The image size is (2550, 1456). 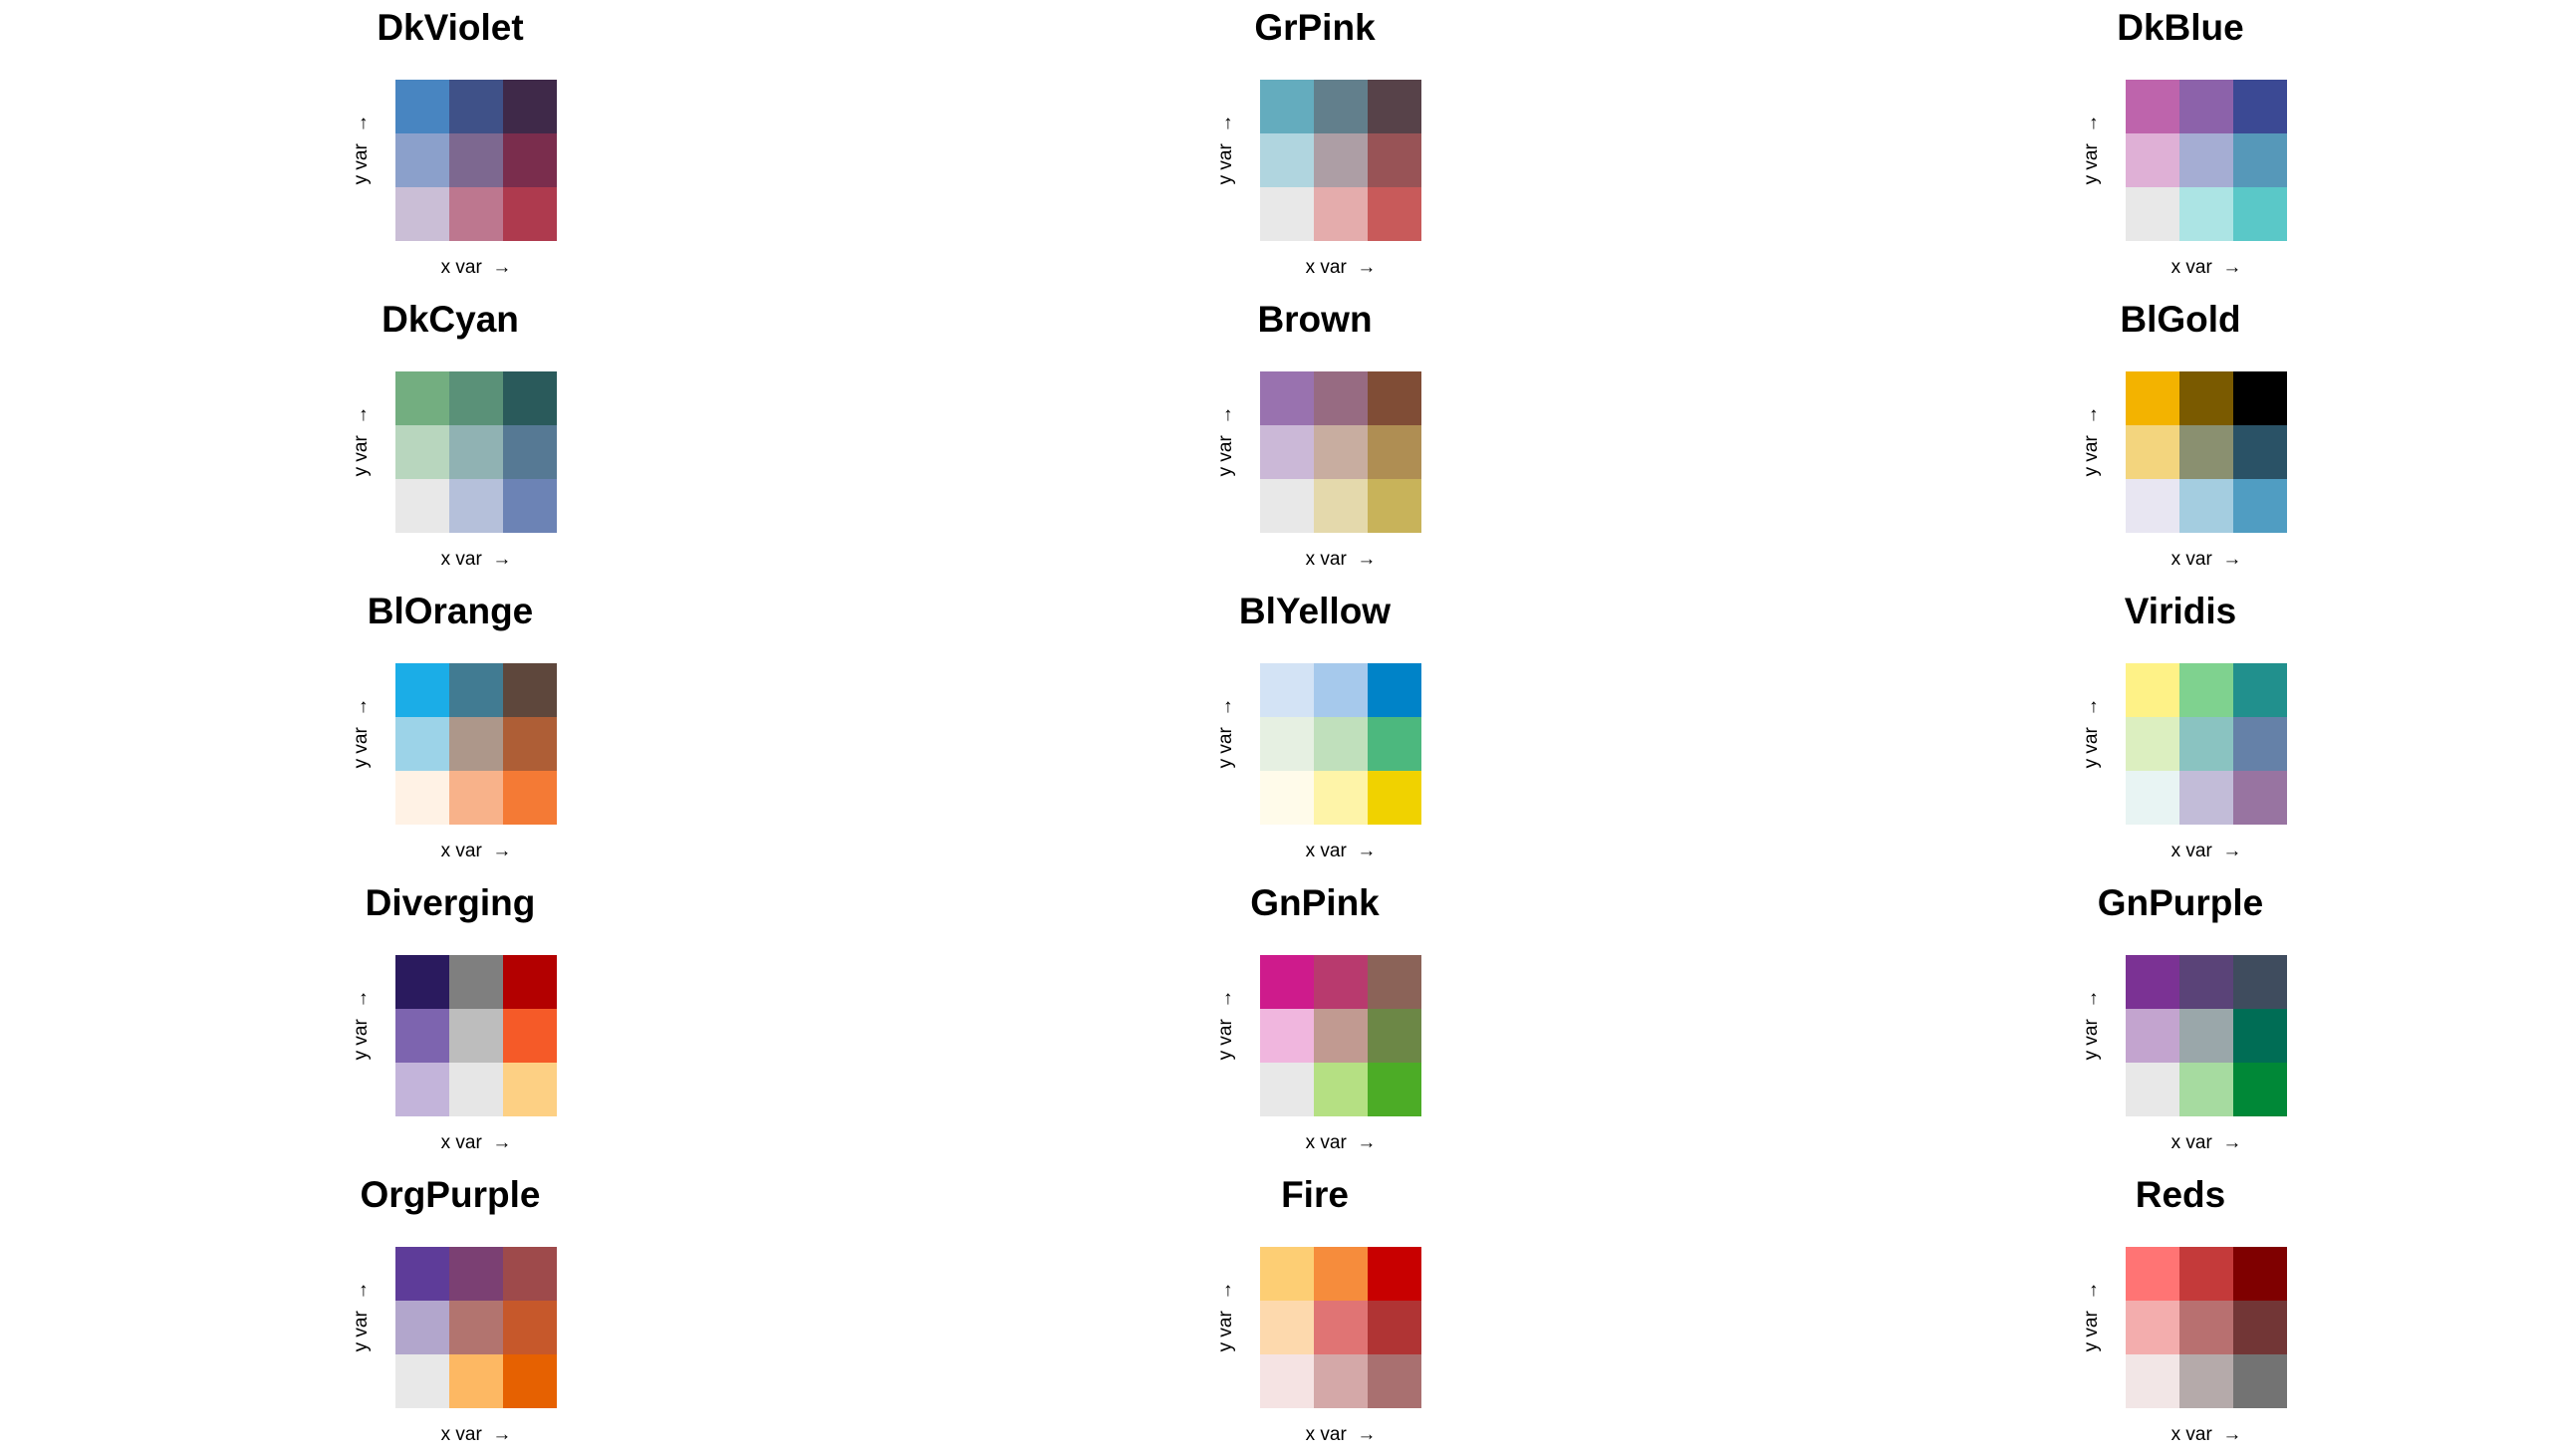 I want to click on palette-panel: Diverging x var → y var →, so click(x=450, y=1019).